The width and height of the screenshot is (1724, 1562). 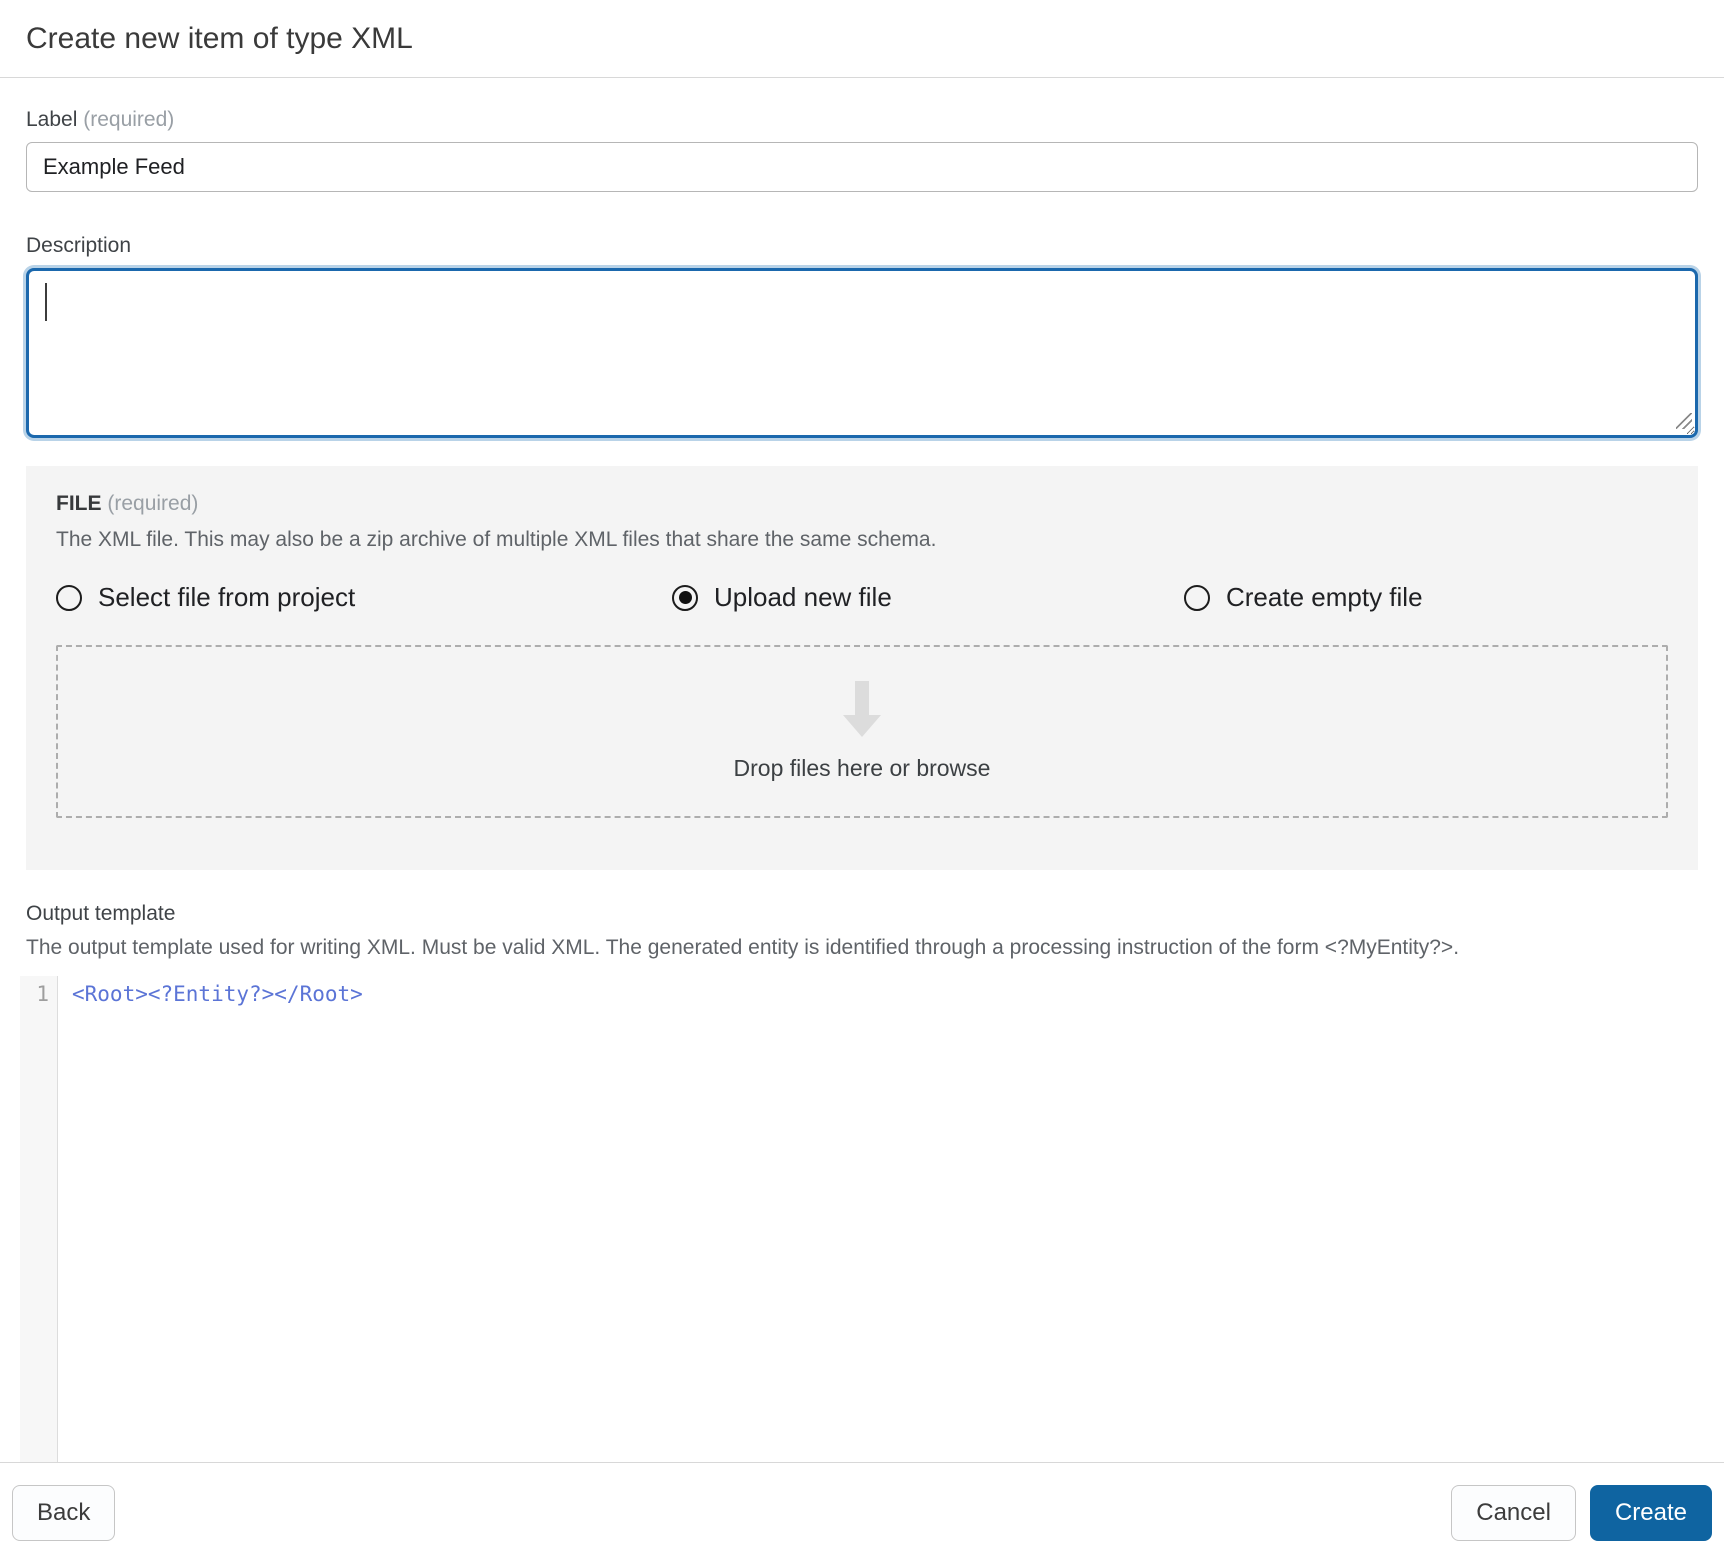 What do you see at coordinates (227, 597) in the screenshot?
I see `radio-label: Select file from project` at bounding box center [227, 597].